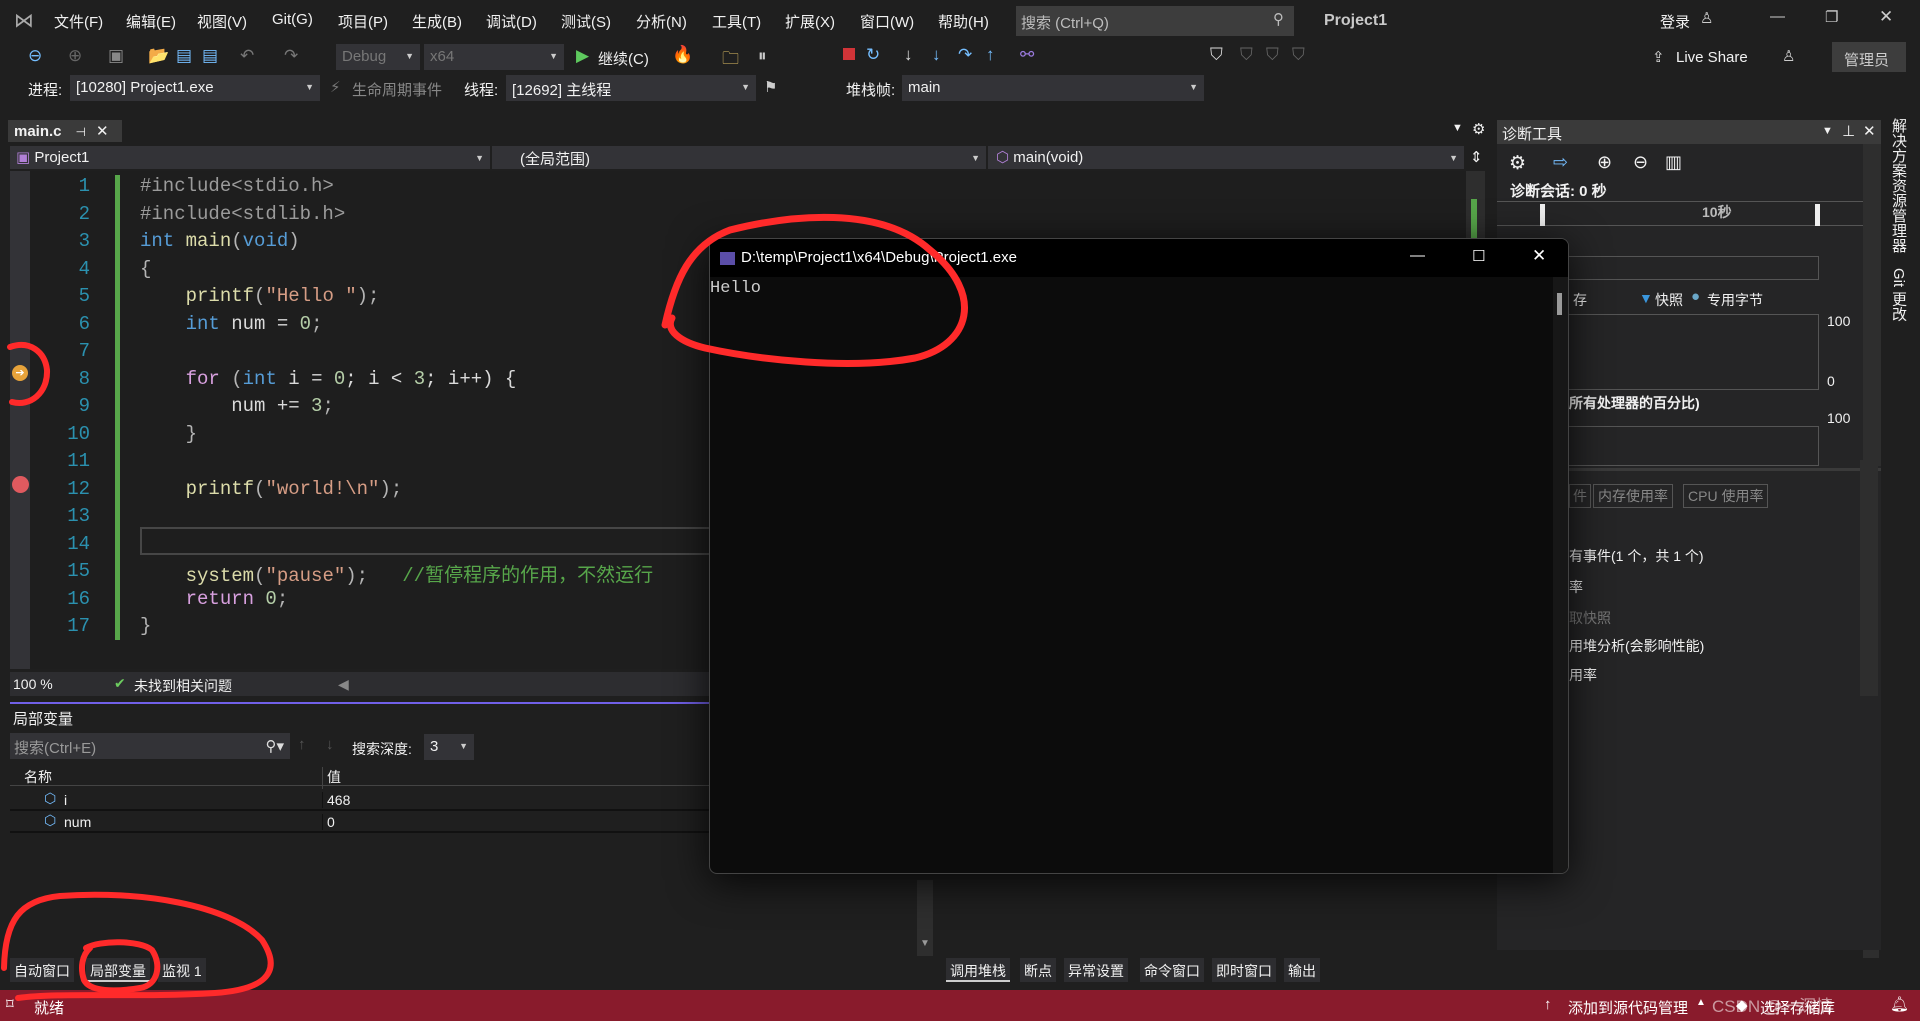 The height and width of the screenshot is (1021, 1920). What do you see at coordinates (1658, 57) in the screenshot?
I see `live-share-icon: ⇪` at bounding box center [1658, 57].